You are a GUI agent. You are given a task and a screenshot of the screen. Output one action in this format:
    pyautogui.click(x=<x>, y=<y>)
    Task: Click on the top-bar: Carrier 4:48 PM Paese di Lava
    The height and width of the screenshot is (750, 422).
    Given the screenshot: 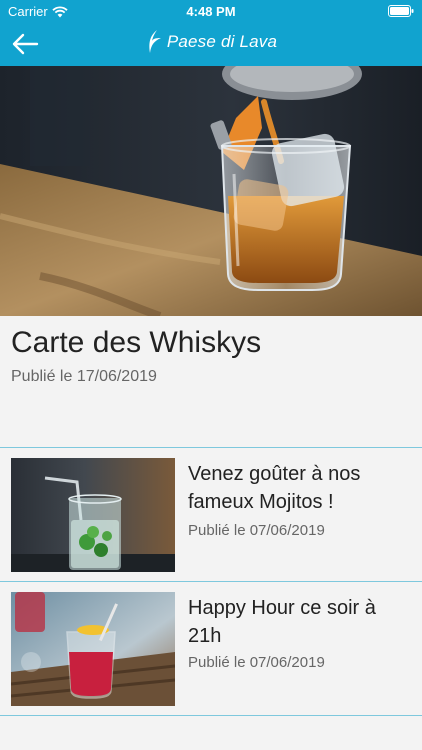 What is the action you would take?
    pyautogui.click(x=211, y=33)
    